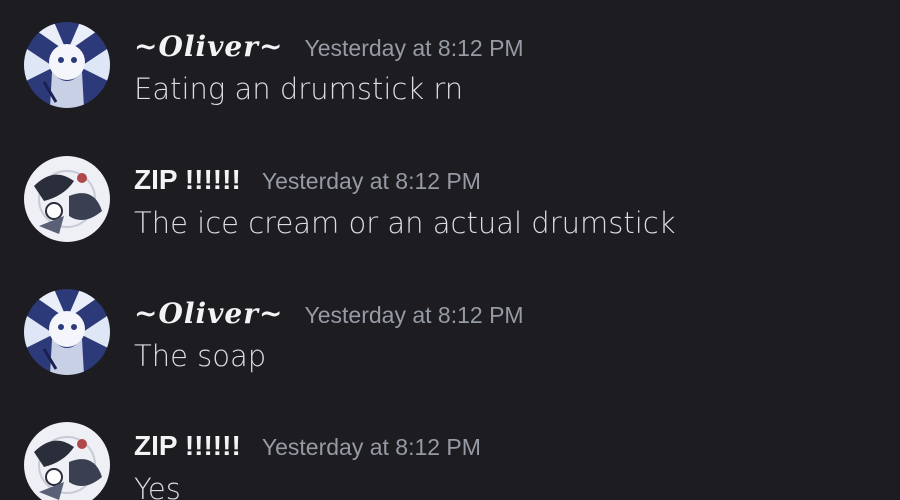  What do you see at coordinates (157, 486) in the screenshot?
I see `message-text: Yes` at bounding box center [157, 486].